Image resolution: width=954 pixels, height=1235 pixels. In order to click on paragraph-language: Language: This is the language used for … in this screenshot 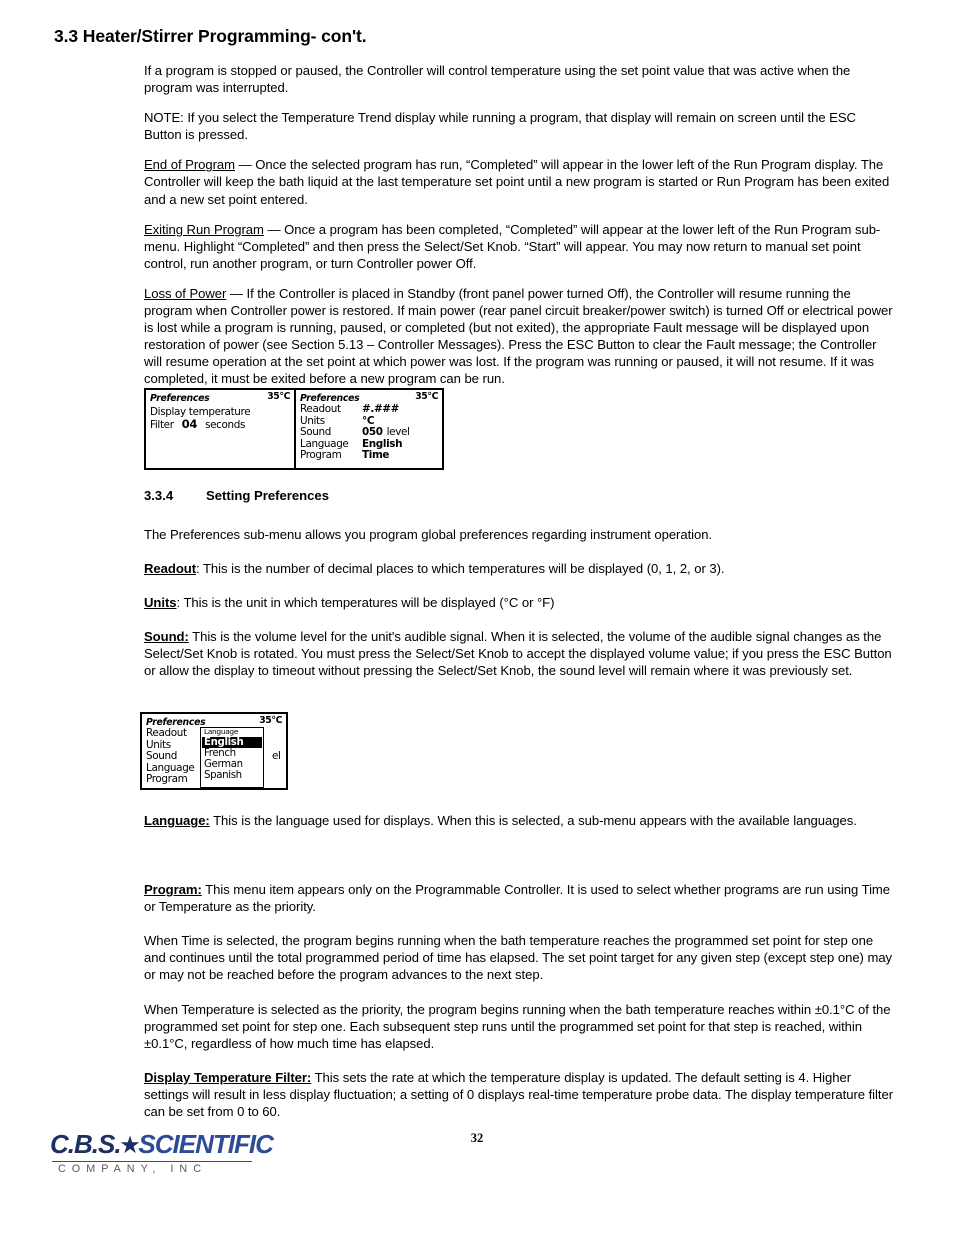, I will do `click(519, 820)`.